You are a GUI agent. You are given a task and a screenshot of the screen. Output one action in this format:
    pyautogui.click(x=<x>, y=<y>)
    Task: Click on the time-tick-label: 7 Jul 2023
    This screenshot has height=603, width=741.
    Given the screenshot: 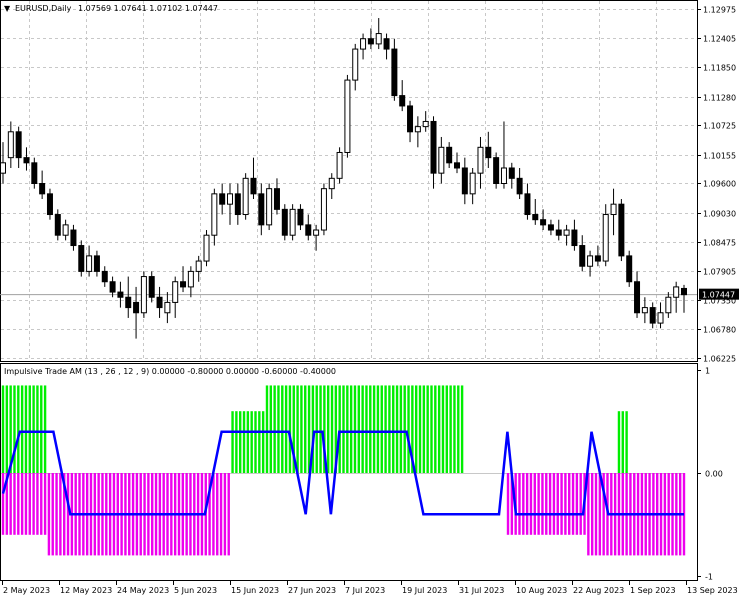 What is the action you would take?
    pyautogui.click(x=365, y=590)
    